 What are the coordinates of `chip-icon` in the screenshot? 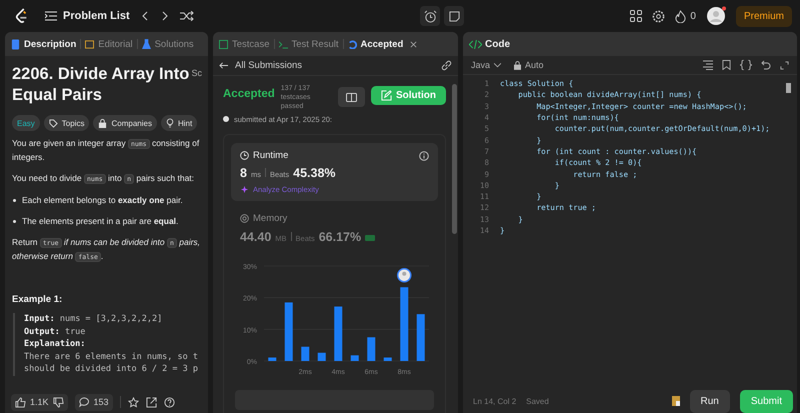 It's located at (244, 218).